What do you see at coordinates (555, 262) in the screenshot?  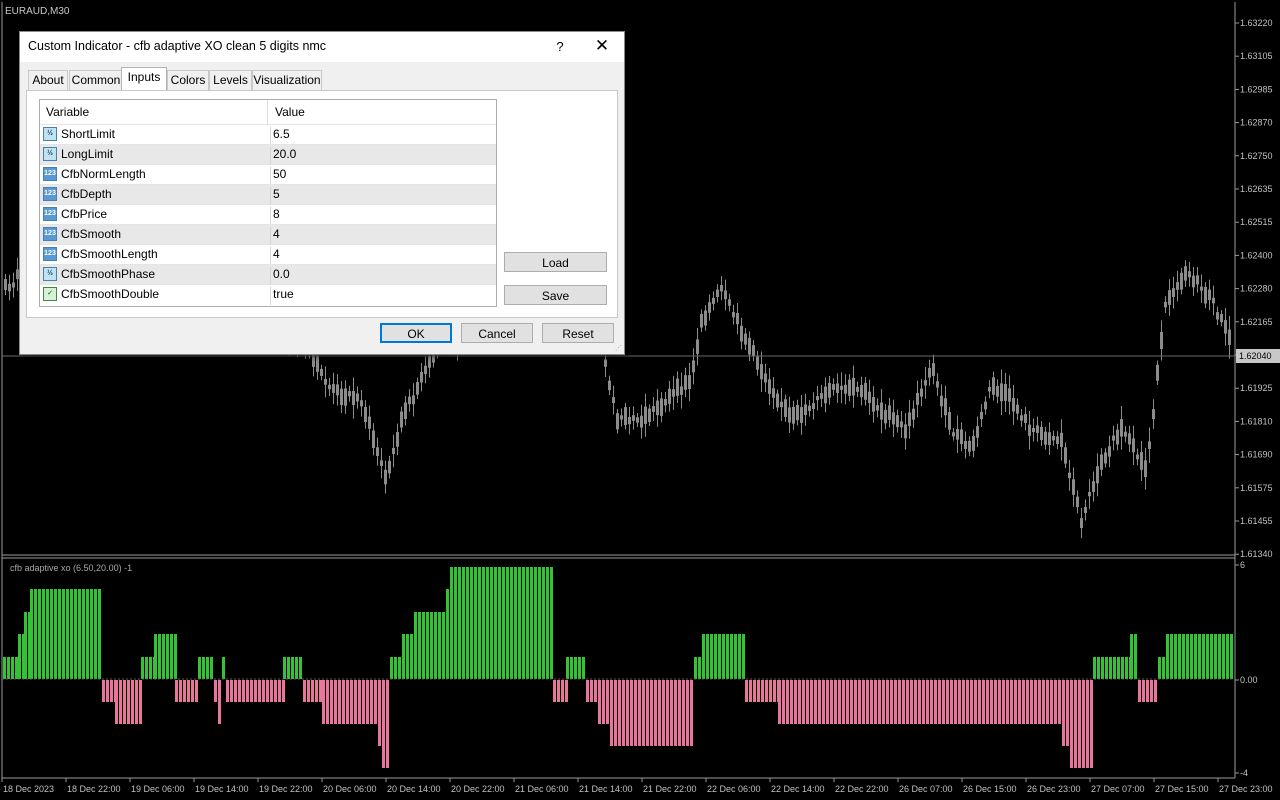 I see `load-button: Load` at bounding box center [555, 262].